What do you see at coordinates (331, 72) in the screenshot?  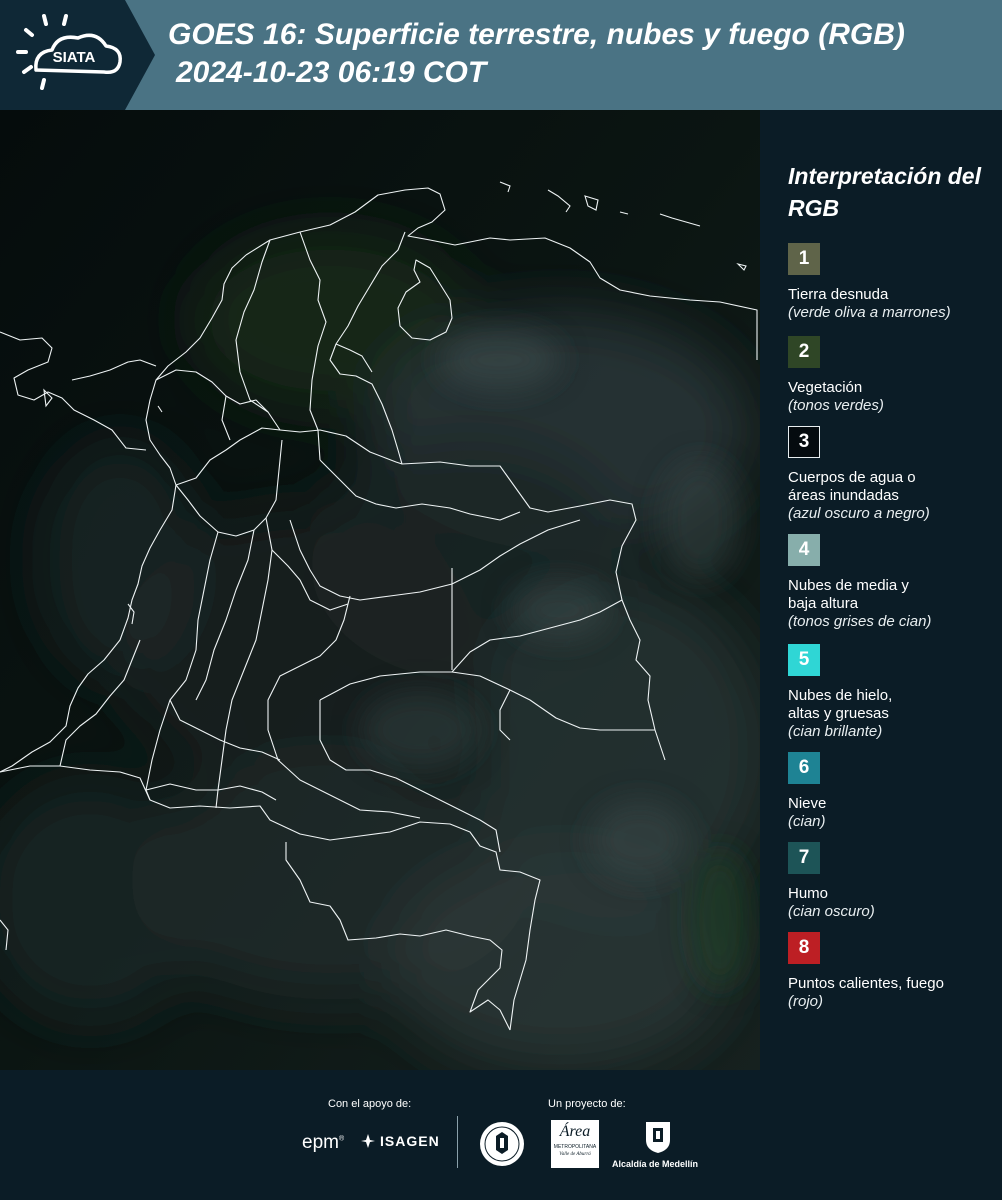 I see `title-line-2: 2024-10-23 06:19 COT` at bounding box center [331, 72].